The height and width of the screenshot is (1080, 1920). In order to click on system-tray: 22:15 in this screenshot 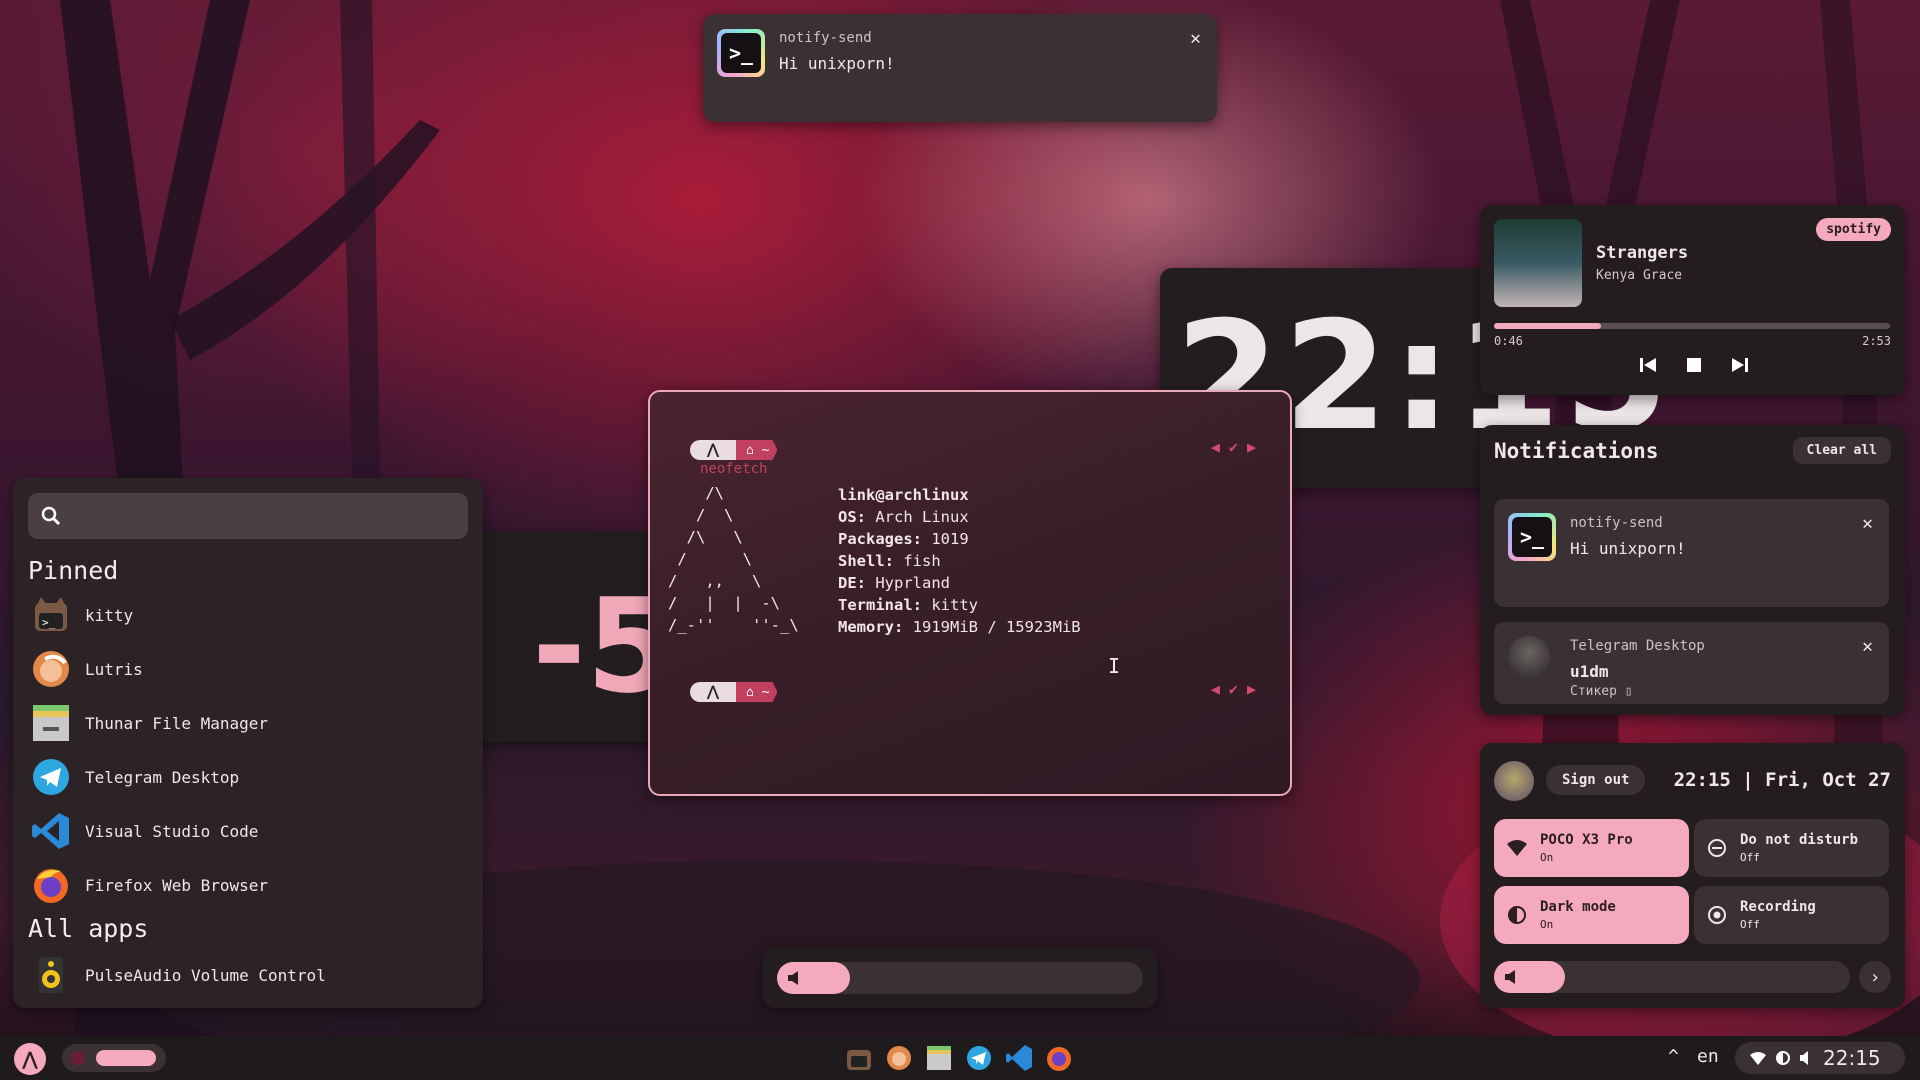, I will do `click(1820, 1058)`.